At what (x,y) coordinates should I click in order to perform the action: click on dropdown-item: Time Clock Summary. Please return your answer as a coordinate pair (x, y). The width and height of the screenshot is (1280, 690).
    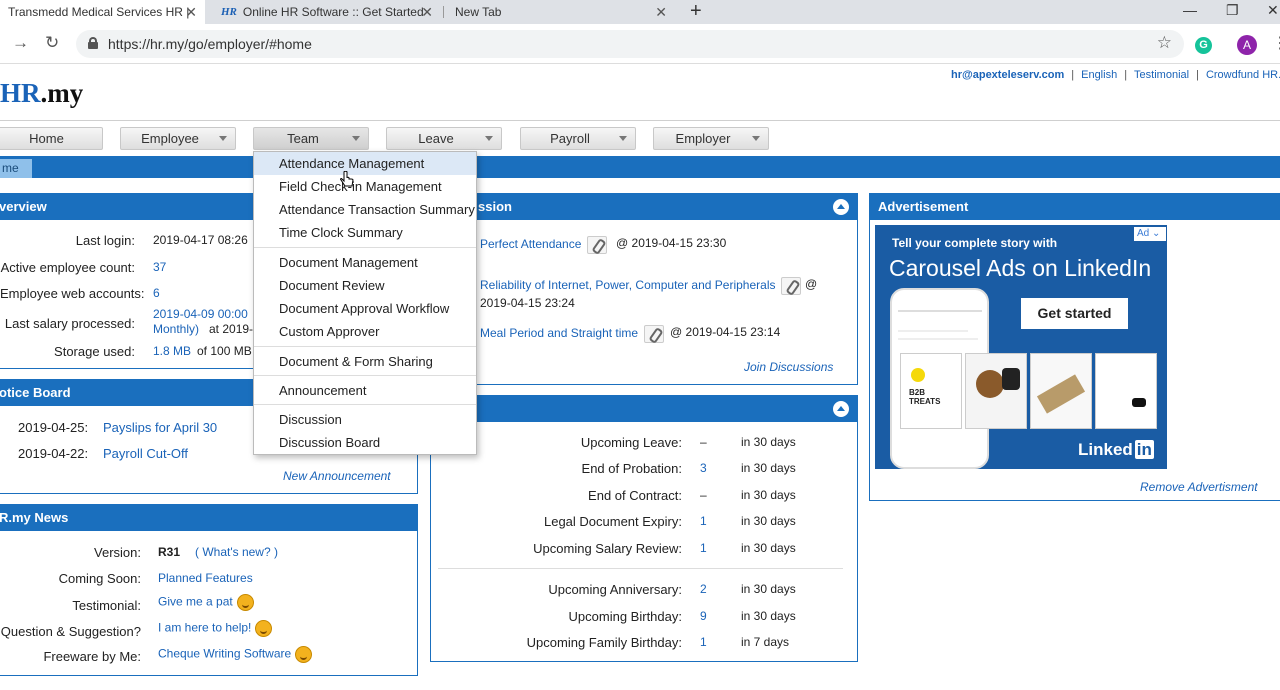
    Looking at the image, I should click on (365, 232).